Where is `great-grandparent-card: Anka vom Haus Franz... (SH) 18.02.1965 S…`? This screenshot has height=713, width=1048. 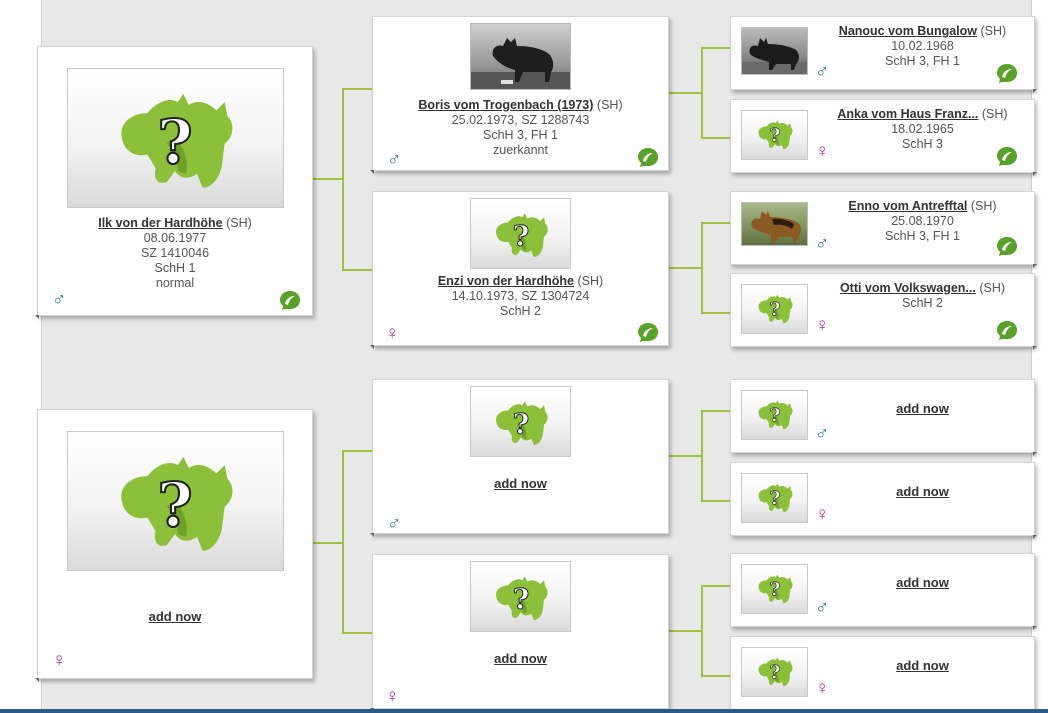
great-grandparent-card: Anka vom Haus Franz... (SH) 18.02.1965 S… is located at coordinates (883, 137).